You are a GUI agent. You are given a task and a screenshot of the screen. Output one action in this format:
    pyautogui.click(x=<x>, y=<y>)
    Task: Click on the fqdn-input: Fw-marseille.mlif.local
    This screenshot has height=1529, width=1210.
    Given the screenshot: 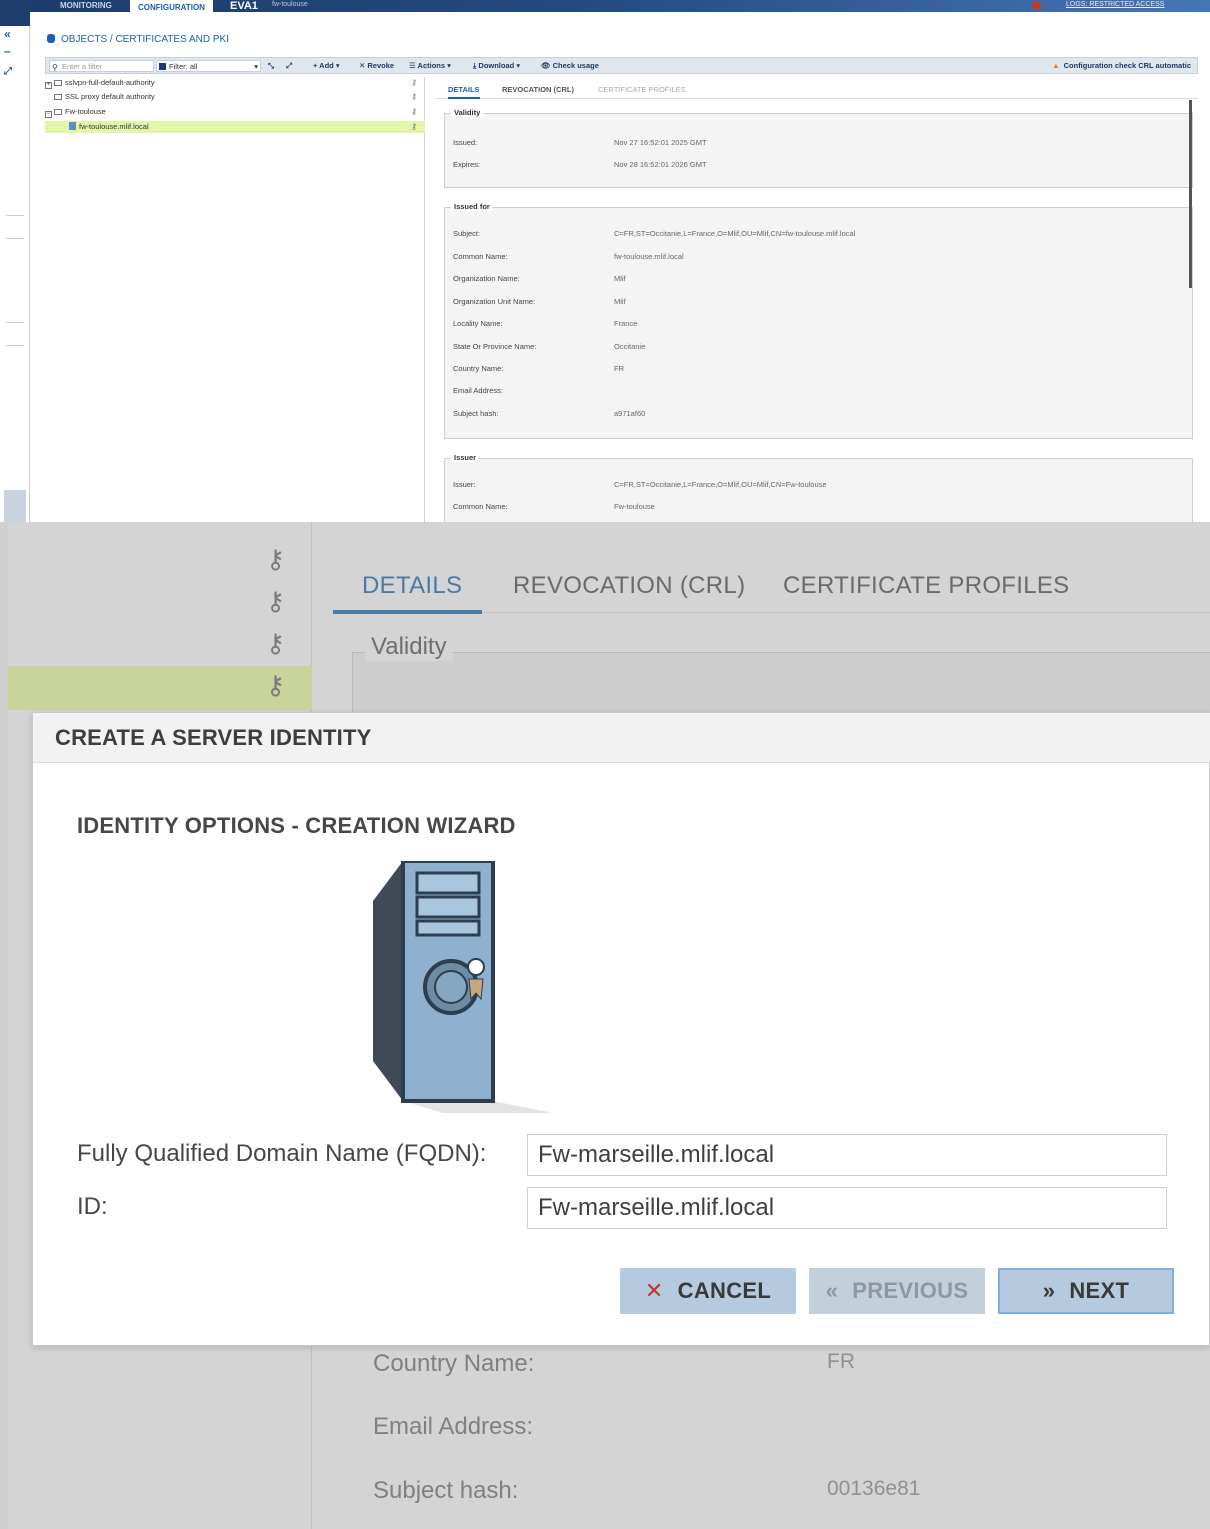 What is the action you would take?
    pyautogui.click(x=847, y=1155)
    